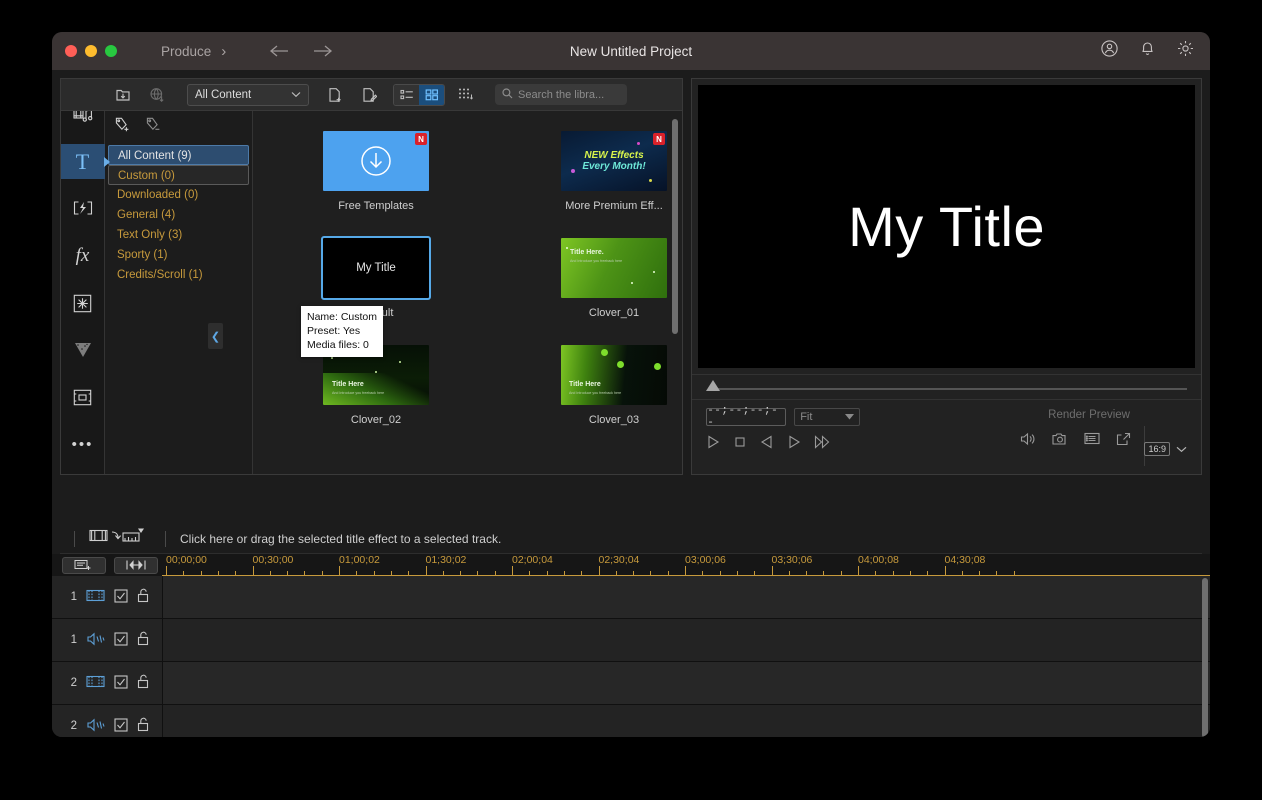 Image resolution: width=1262 pixels, height=800 pixels. What do you see at coordinates (215, 336) in the screenshot?
I see `collapse-sidebar-icon: ❮` at bounding box center [215, 336].